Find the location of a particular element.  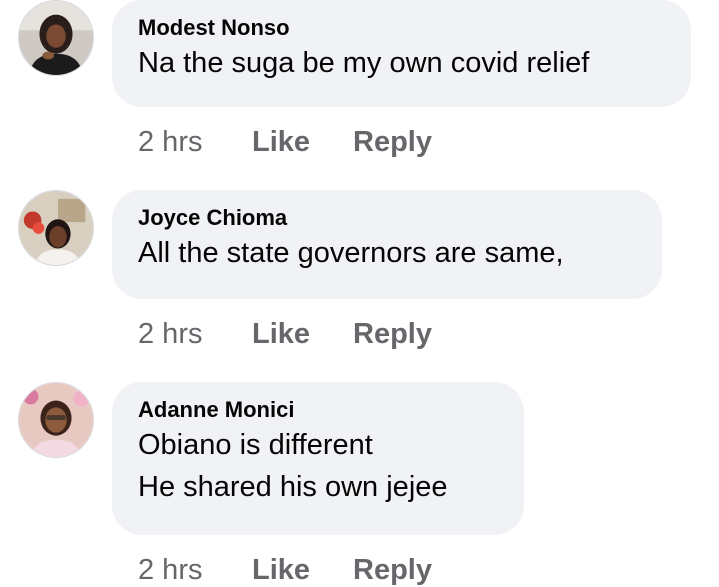

comment-author: Modest Nonso is located at coordinates (401, 28).